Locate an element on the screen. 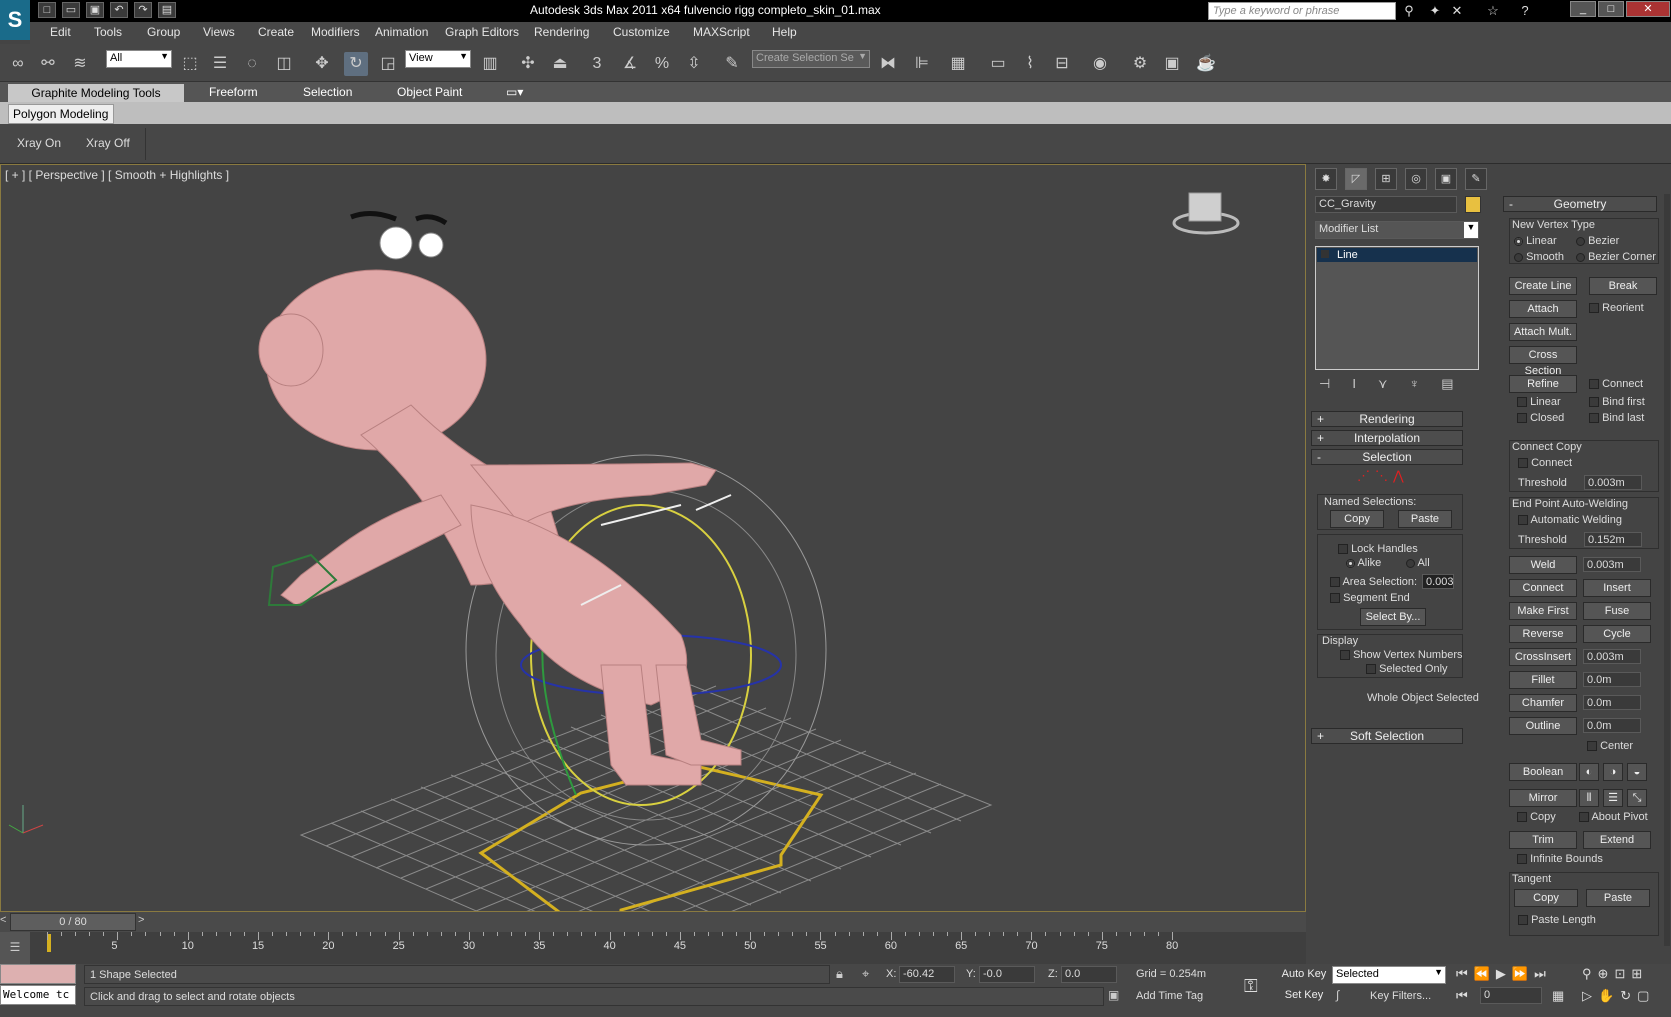  stack-item-line: Line is located at coordinates (1397, 255).